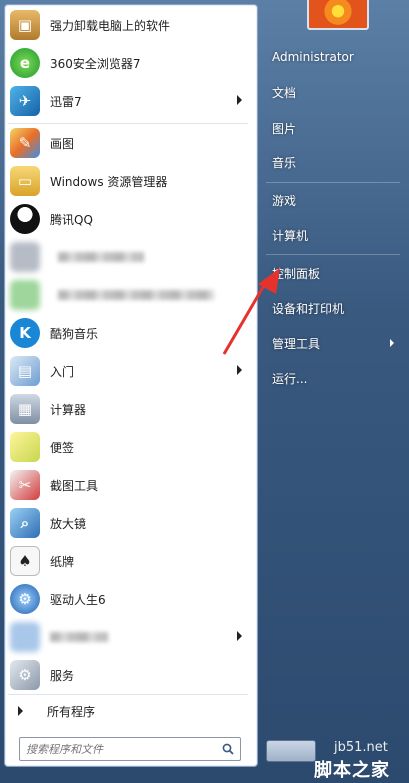 This screenshot has width=409, height=783. I want to click on menu-music: 音乐, so click(284, 162).